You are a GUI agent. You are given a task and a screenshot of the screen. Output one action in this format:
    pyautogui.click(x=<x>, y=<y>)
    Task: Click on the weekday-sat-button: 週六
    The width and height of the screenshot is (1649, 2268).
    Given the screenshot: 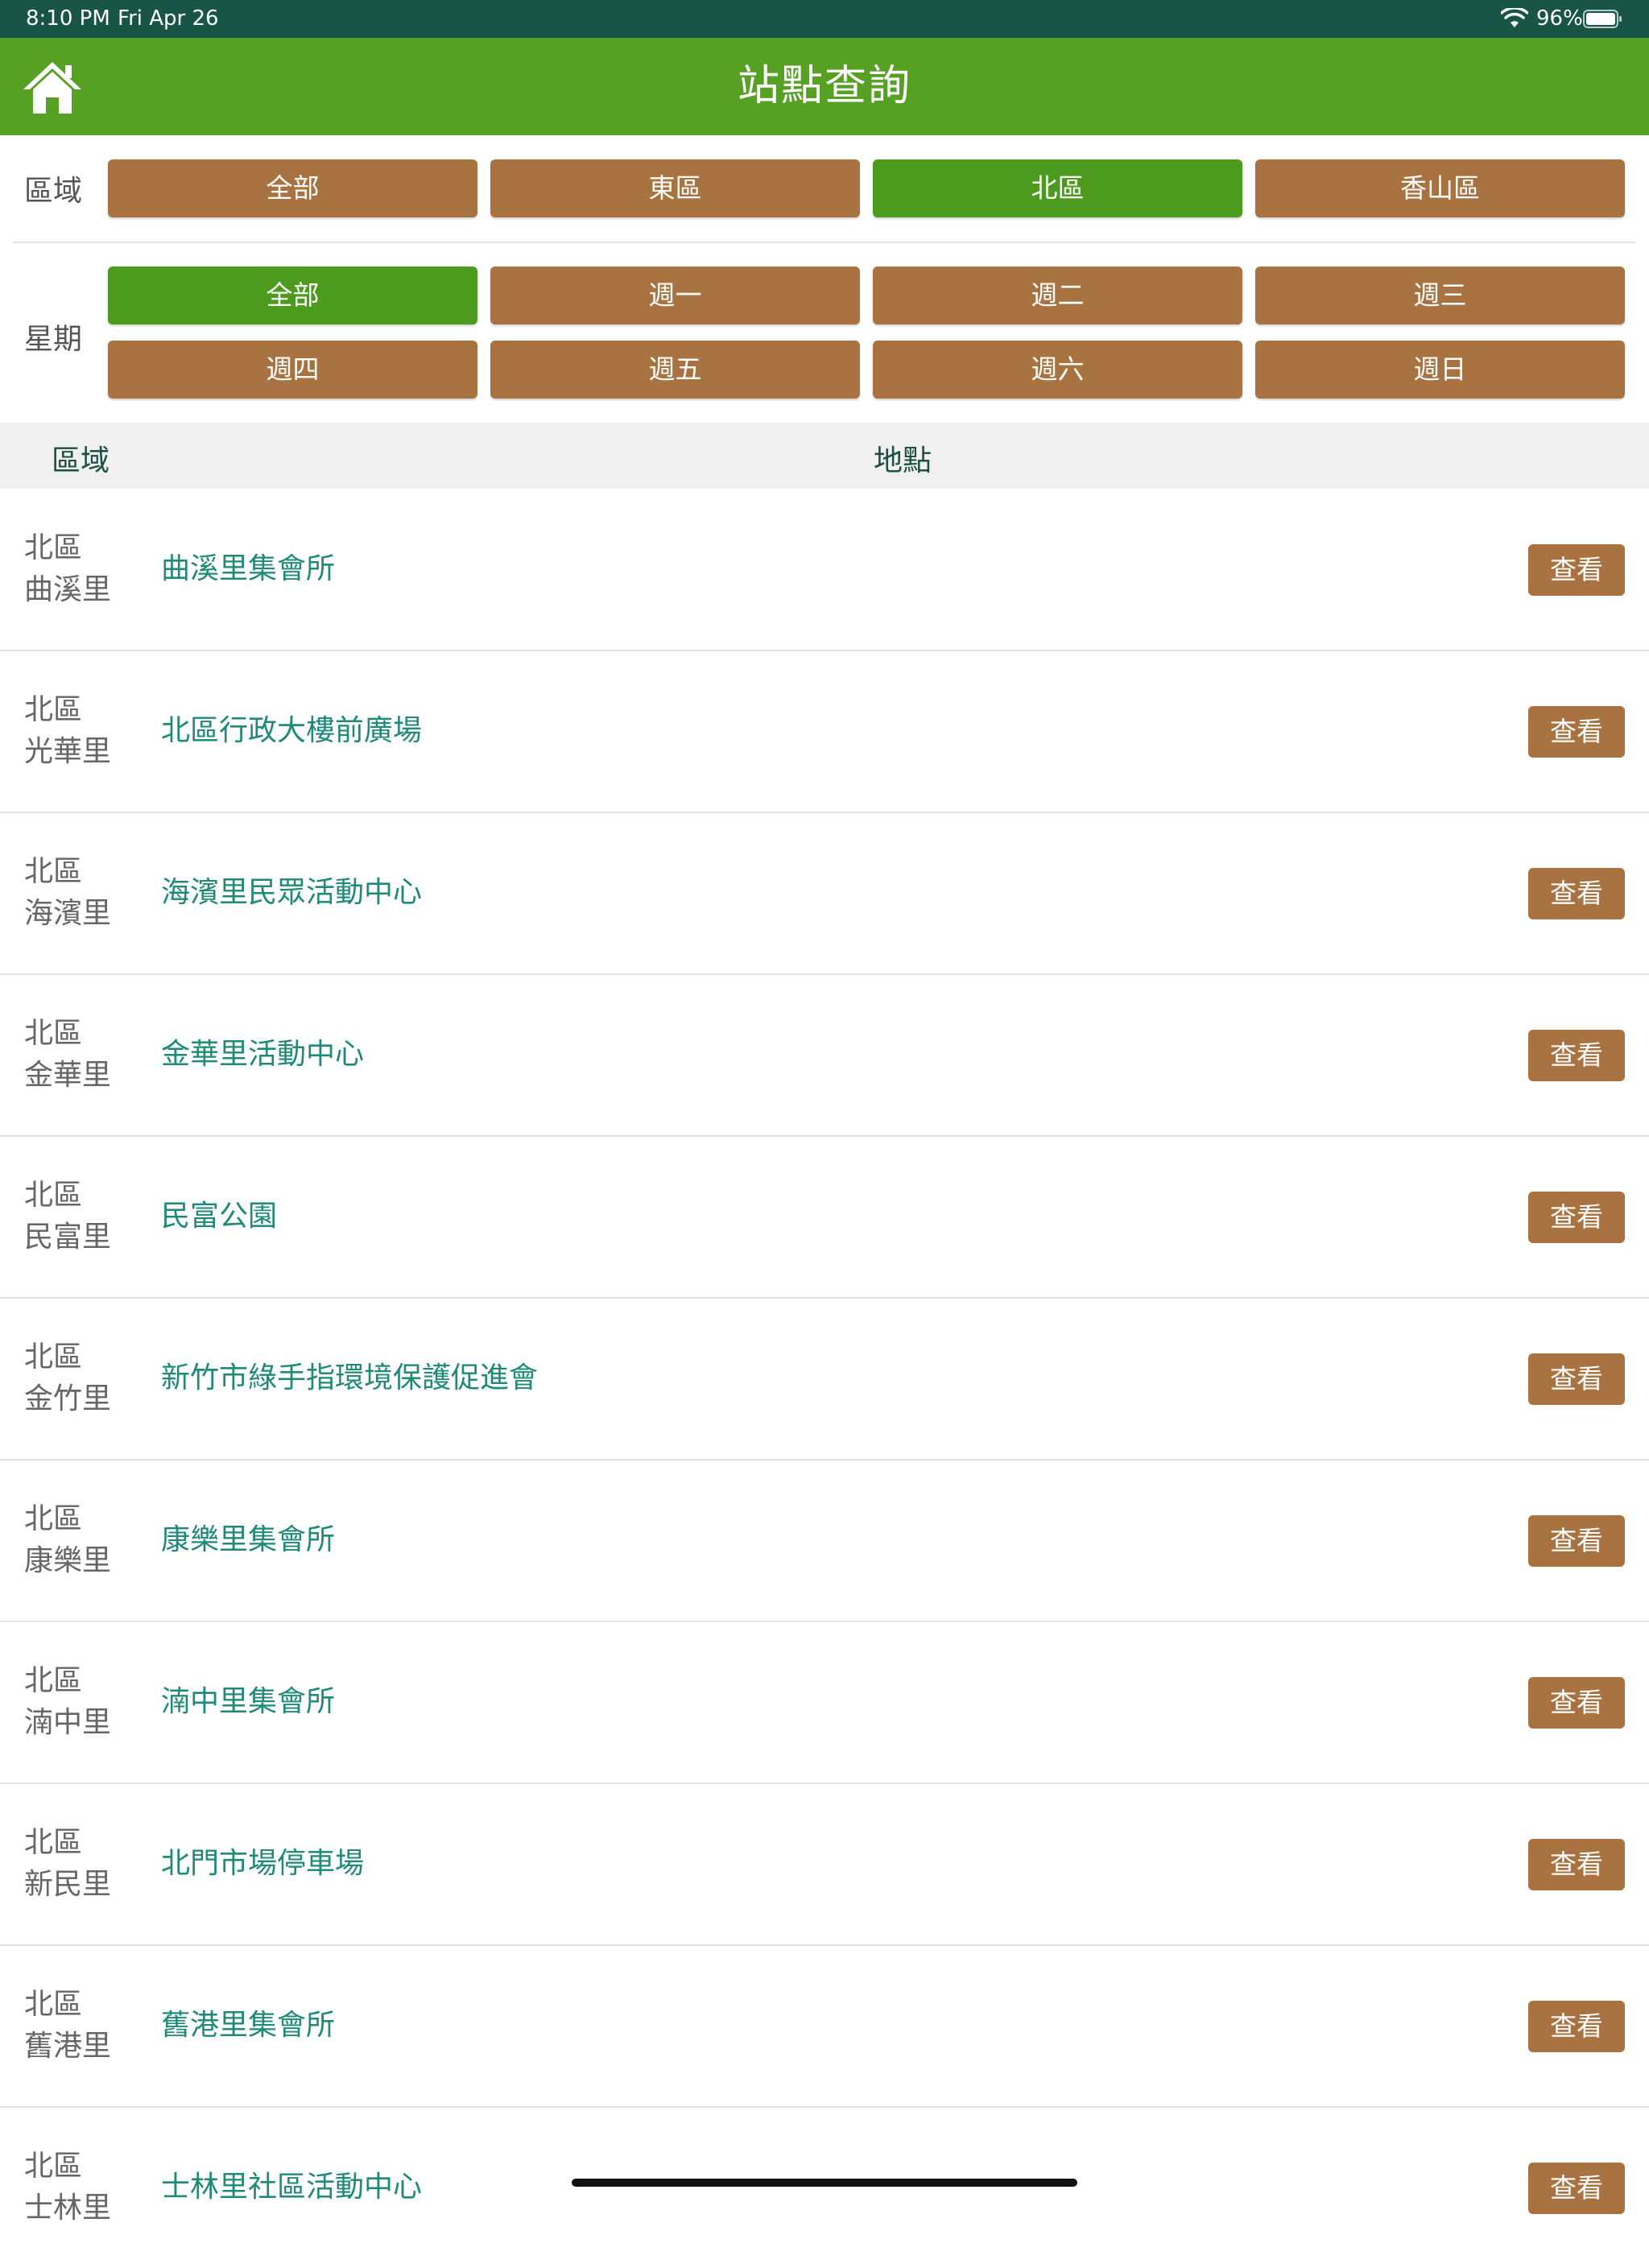 What is the action you would take?
    pyautogui.click(x=1057, y=370)
    